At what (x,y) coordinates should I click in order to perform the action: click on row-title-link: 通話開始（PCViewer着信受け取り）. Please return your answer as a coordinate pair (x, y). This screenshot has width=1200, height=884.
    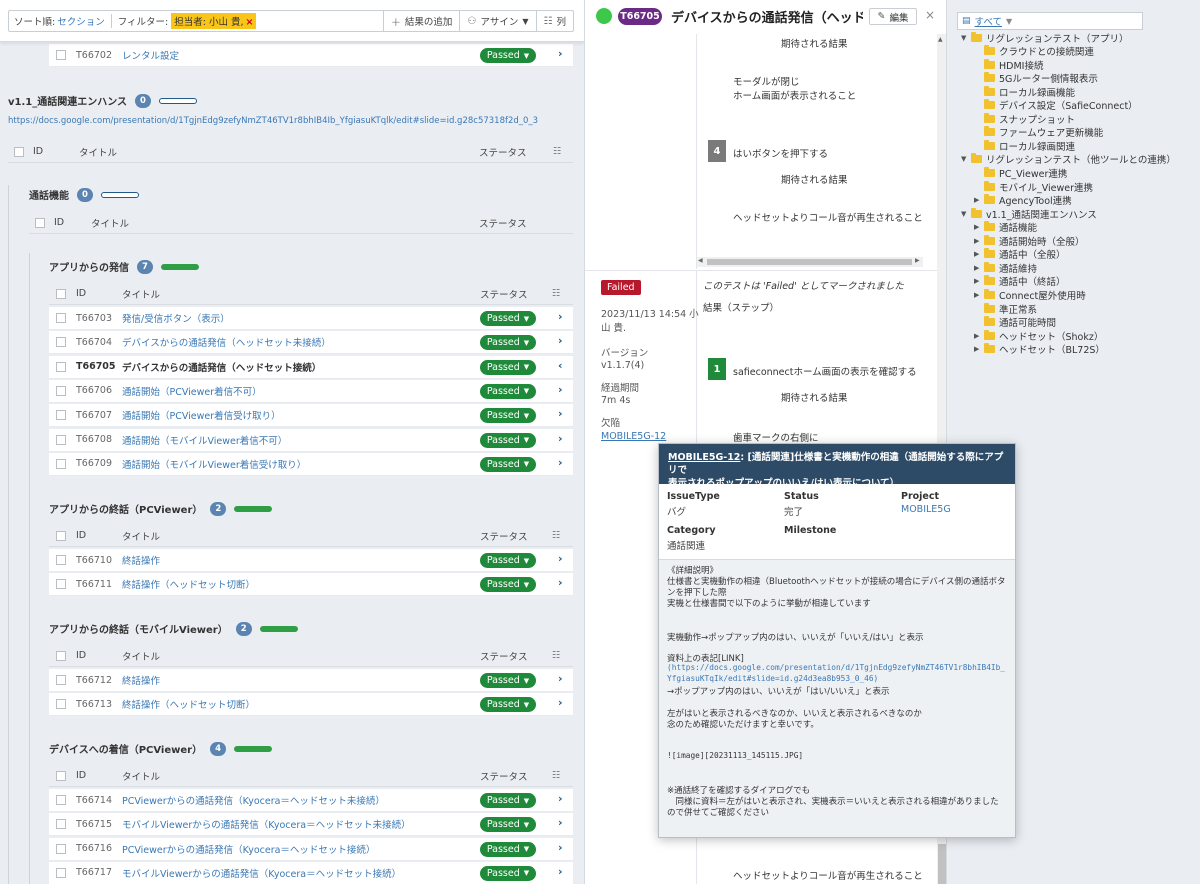
    Looking at the image, I should click on (201, 415).